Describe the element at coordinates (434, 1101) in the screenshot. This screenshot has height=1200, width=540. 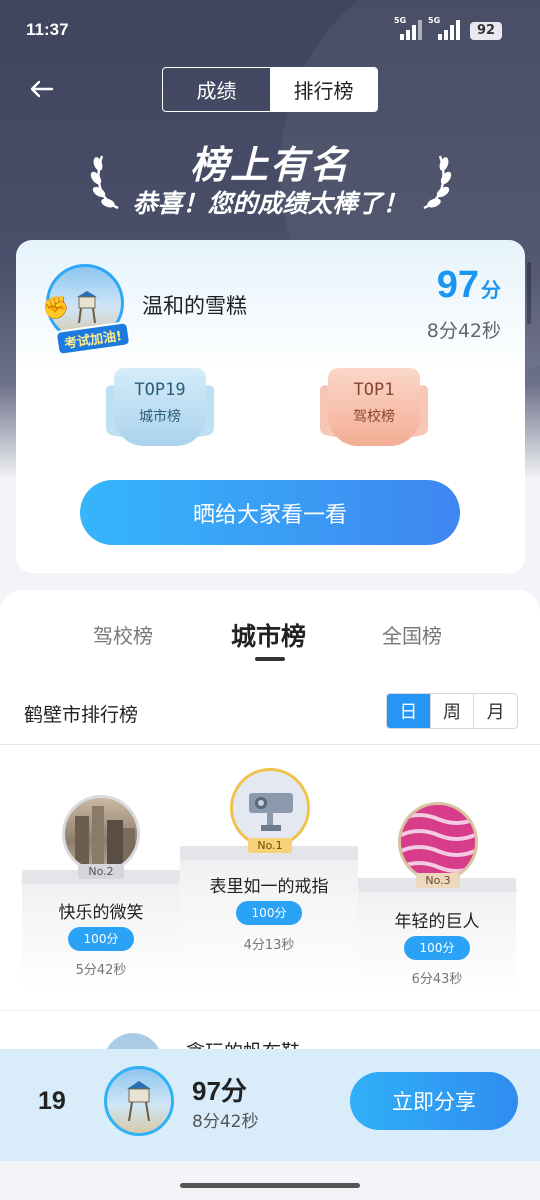
I see `share-now-button: 立即分享` at that location.